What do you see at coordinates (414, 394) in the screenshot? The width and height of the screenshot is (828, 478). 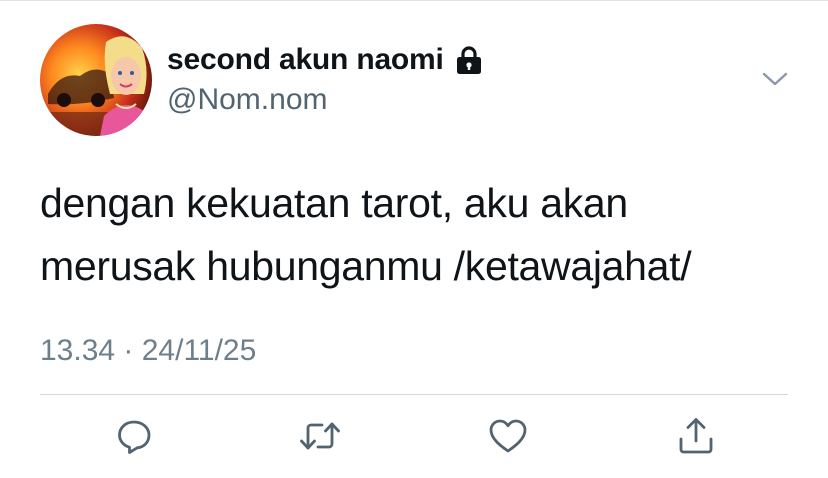 I see `actions-divider` at bounding box center [414, 394].